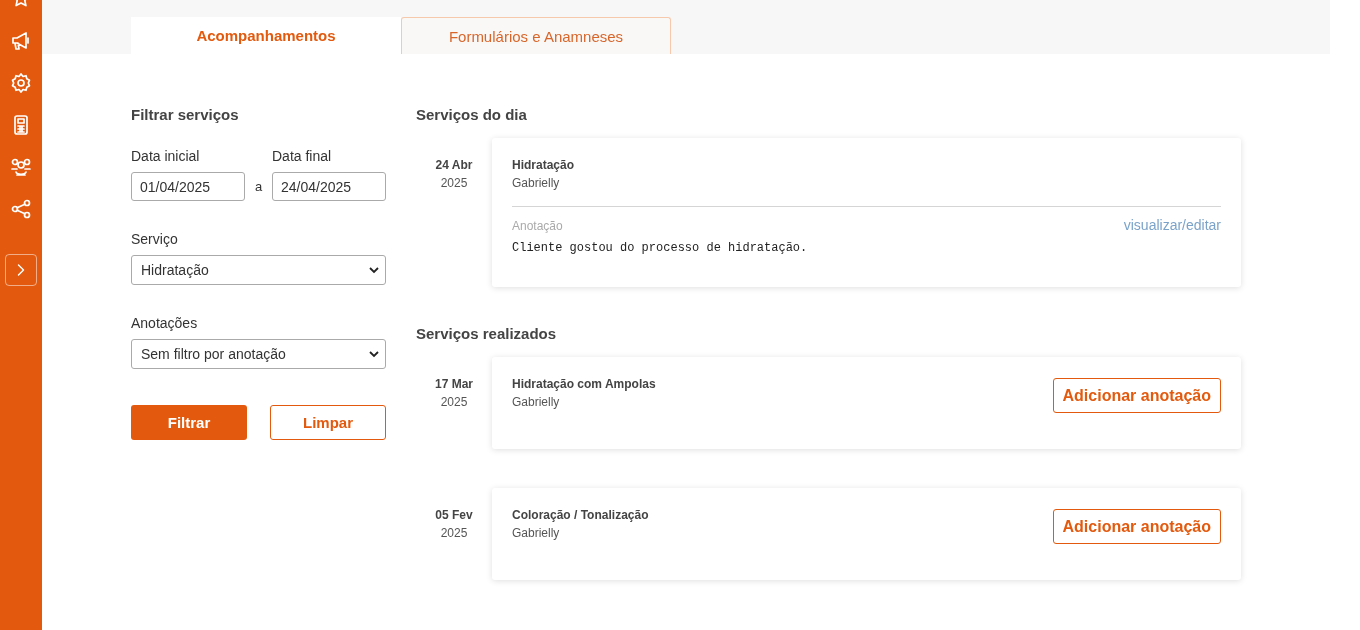  I want to click on expand-sidebar-button, so click(21, 270).